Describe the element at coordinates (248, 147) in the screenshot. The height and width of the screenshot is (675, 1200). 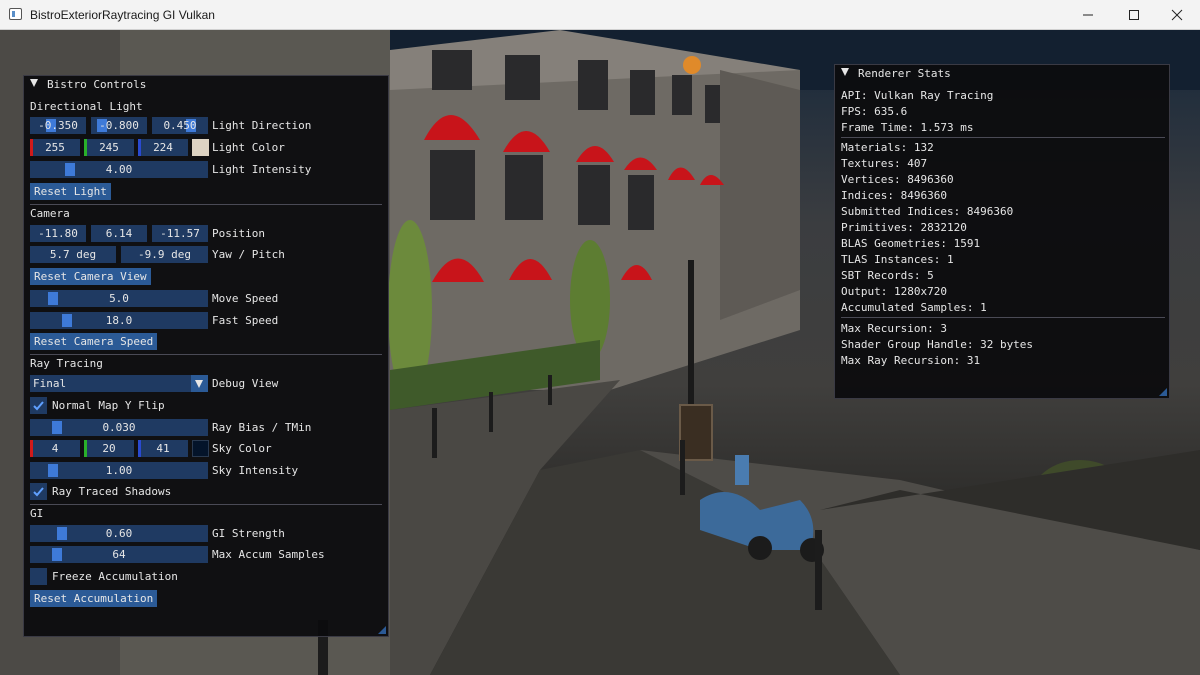
I see `light-color-label: Light Color` at that location.